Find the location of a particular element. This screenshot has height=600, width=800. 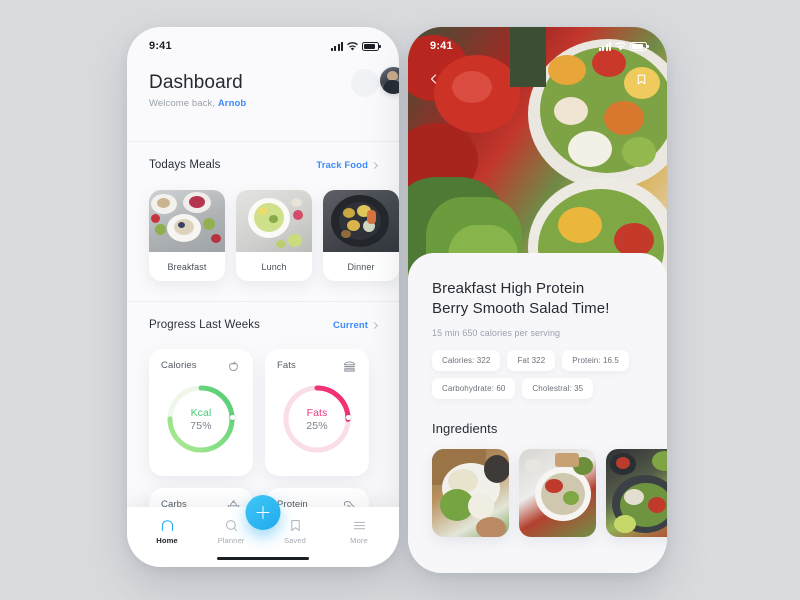

tab-label: More is located at coordinates (359, 540).